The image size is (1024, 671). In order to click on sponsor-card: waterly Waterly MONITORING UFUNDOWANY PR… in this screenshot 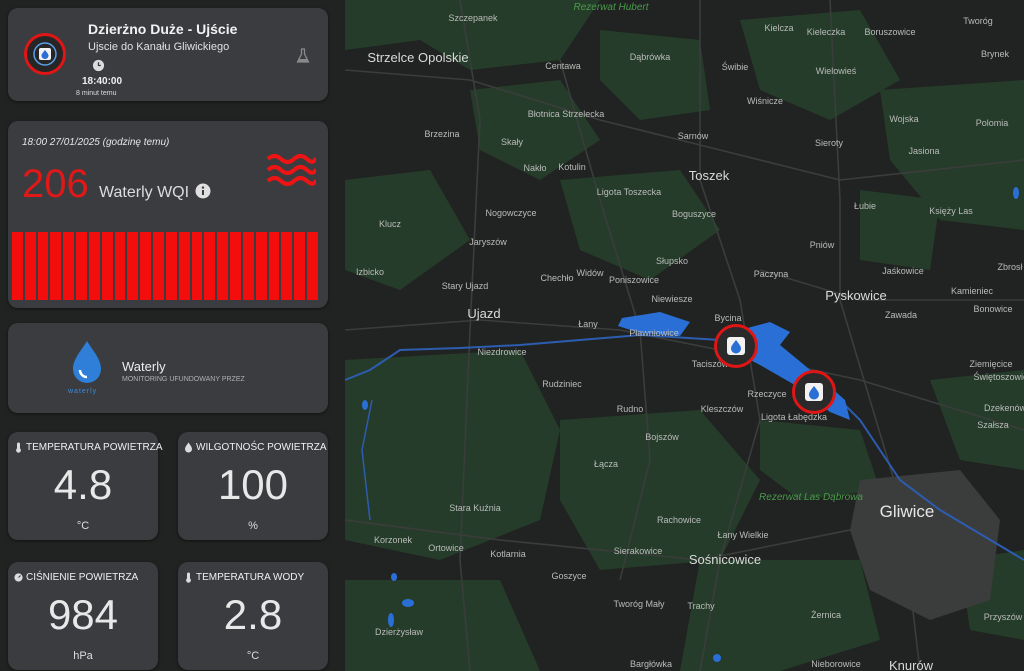, I will do `click(168, 368)`.